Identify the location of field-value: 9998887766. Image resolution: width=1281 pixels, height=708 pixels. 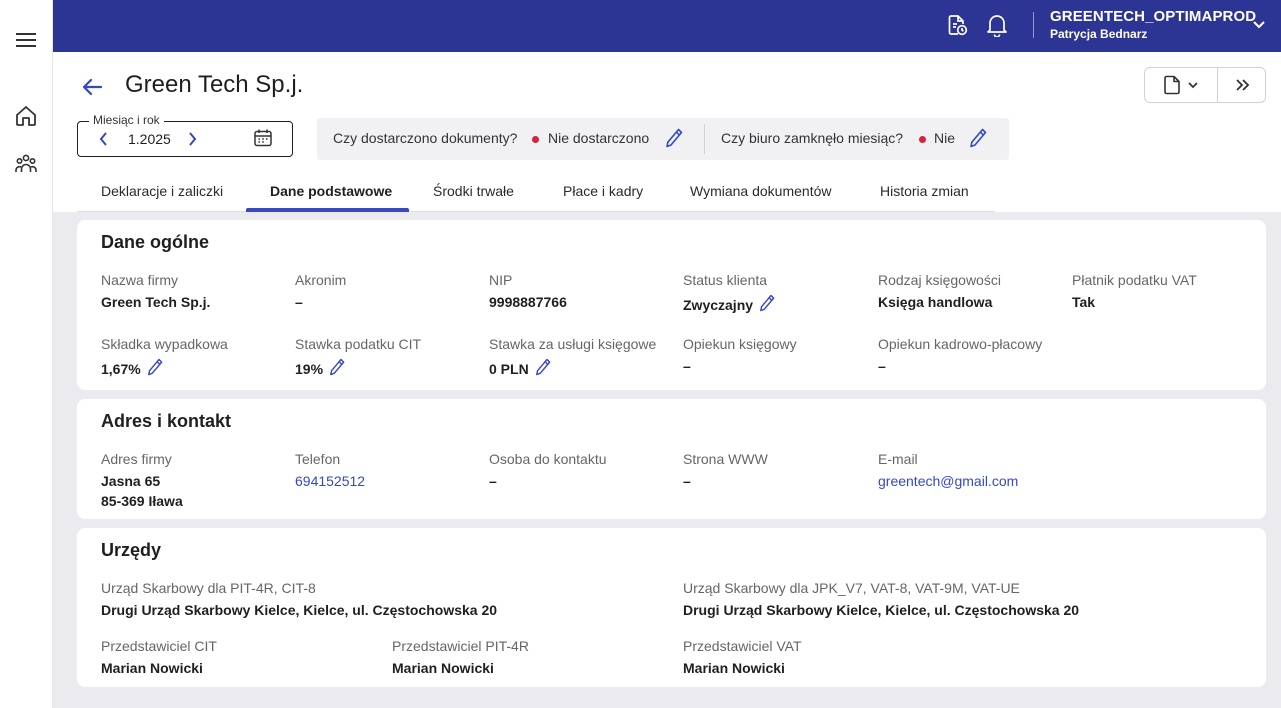
(528, 302).